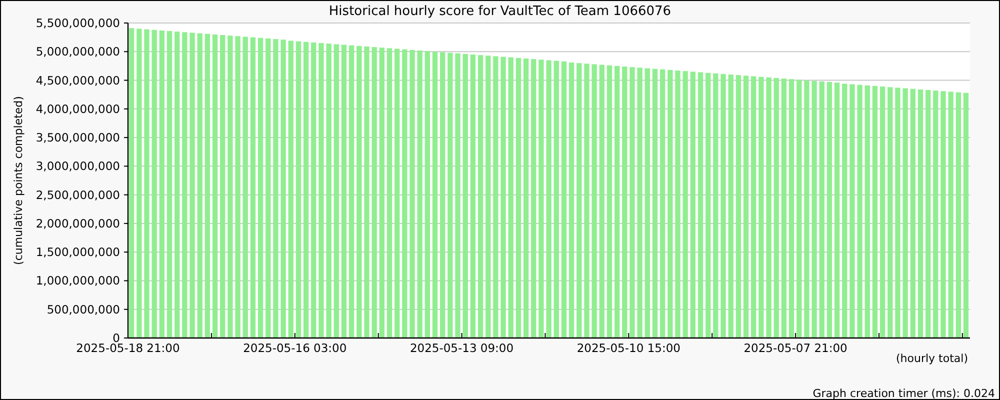  Describe the element at coordinates (83, 309) in the screenshot. I see `tick-label: 500,000,000` at that location.